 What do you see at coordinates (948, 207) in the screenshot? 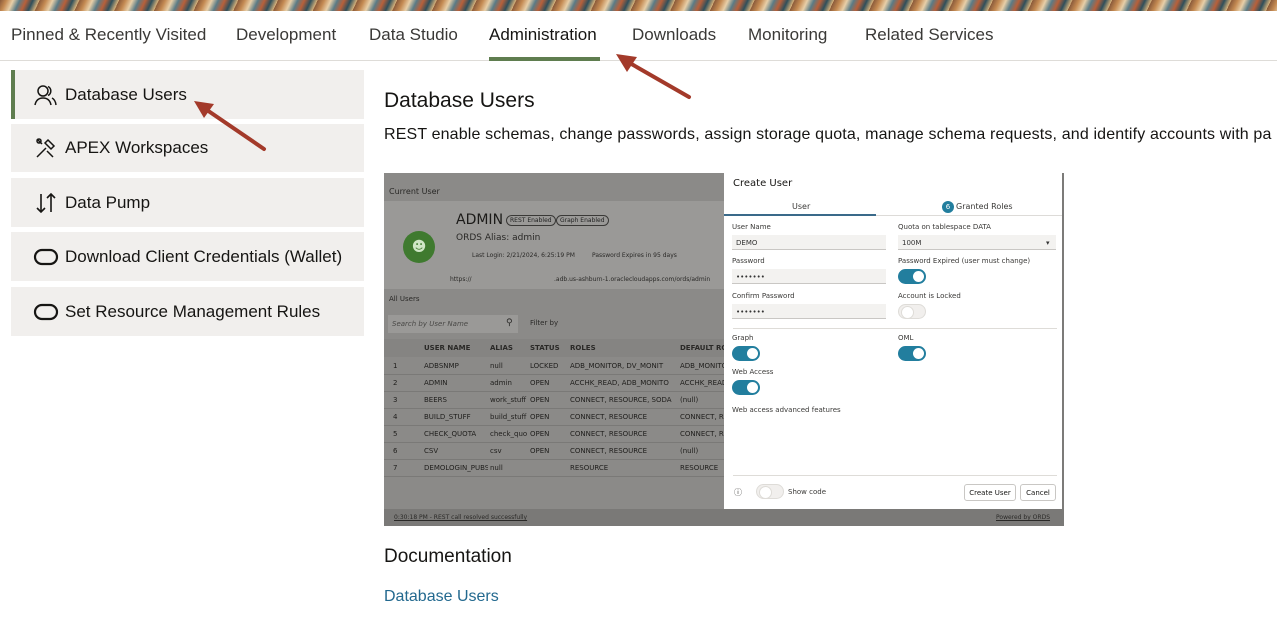
I see `roles-count-badge: 6` at bounding box center [948, 207].